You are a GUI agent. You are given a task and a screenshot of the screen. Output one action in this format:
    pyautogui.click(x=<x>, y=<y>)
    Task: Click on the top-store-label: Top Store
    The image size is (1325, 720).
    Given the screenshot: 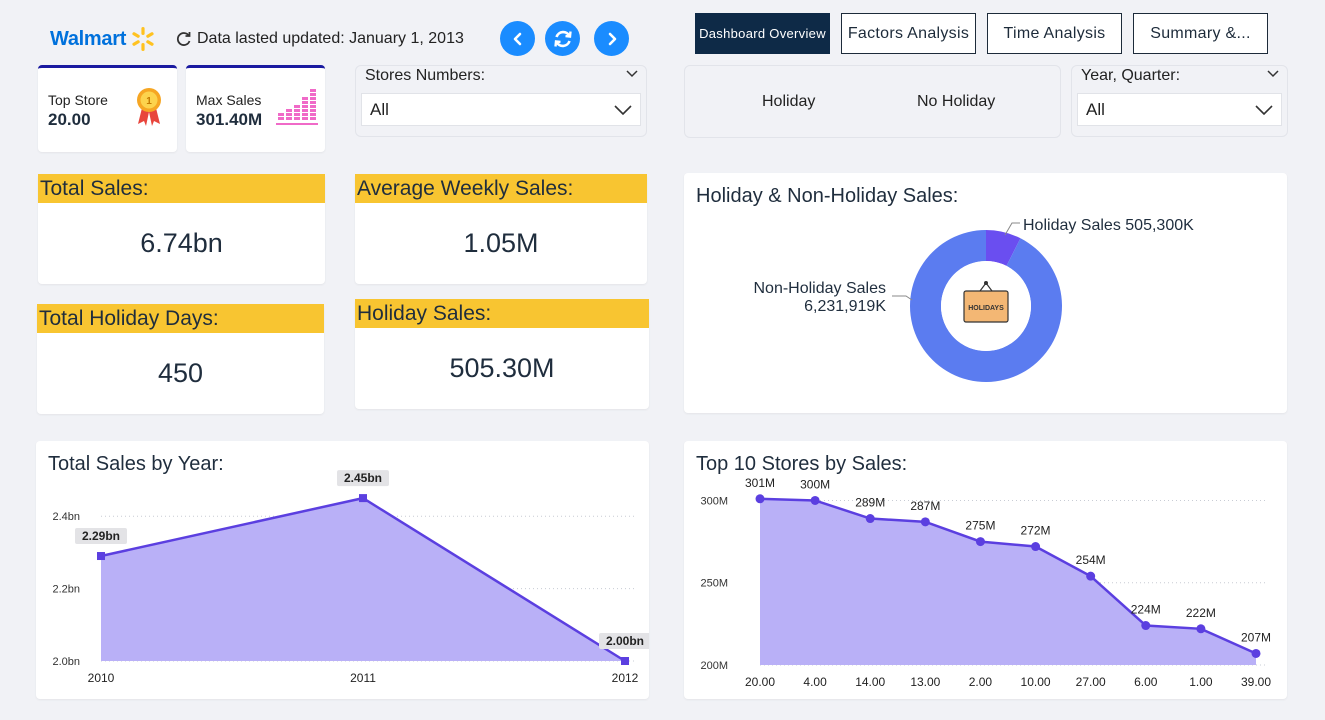 What is the action you would take?
    pyautogui.click(x=78, y=100)
    